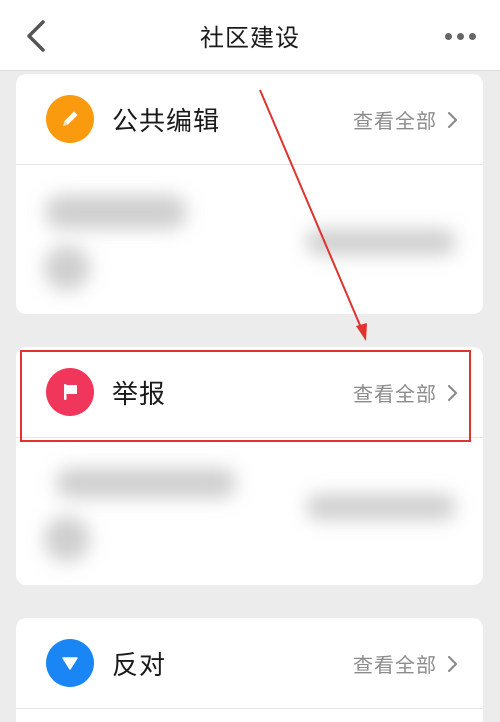 This screenshot has height=722, width=500. What do you see at coordinates (249, 392) in the screenshot?
I see `section-header-report: 举报 查看全部` at bounding box center [249, 392].